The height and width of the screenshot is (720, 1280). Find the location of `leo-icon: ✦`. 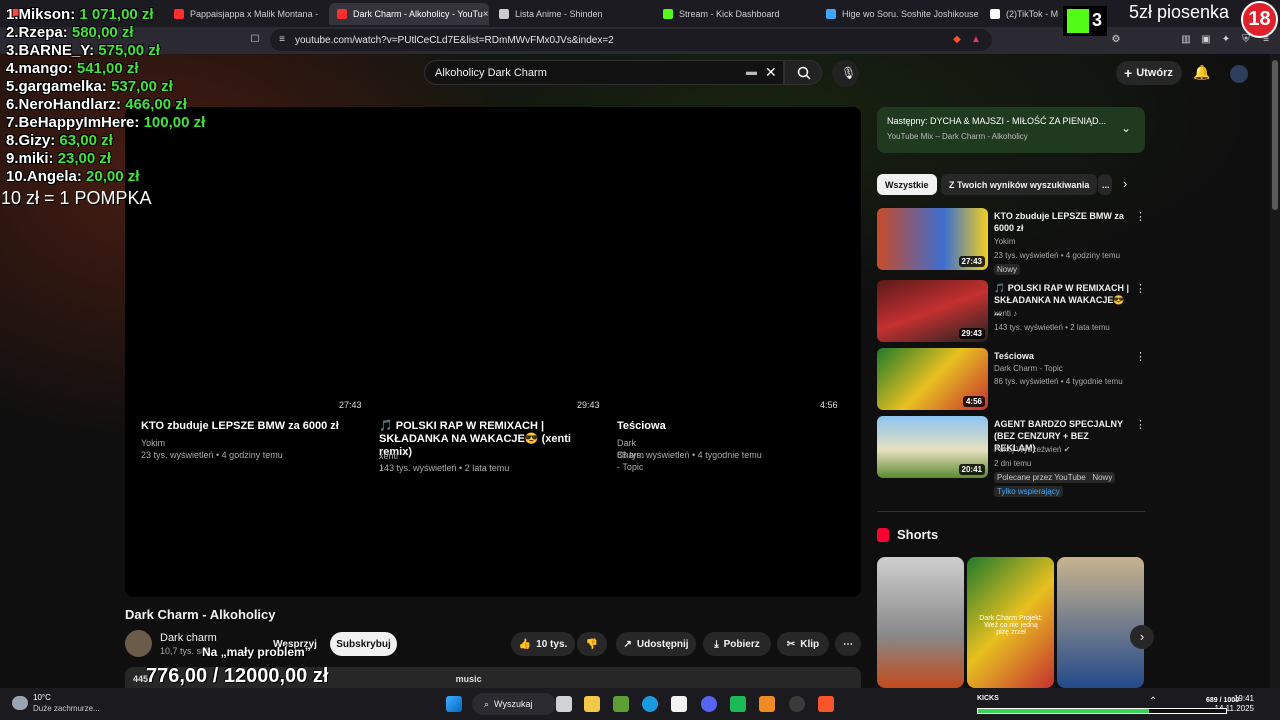

leo-icon: ✦ is located at coordinates (1226, 40).